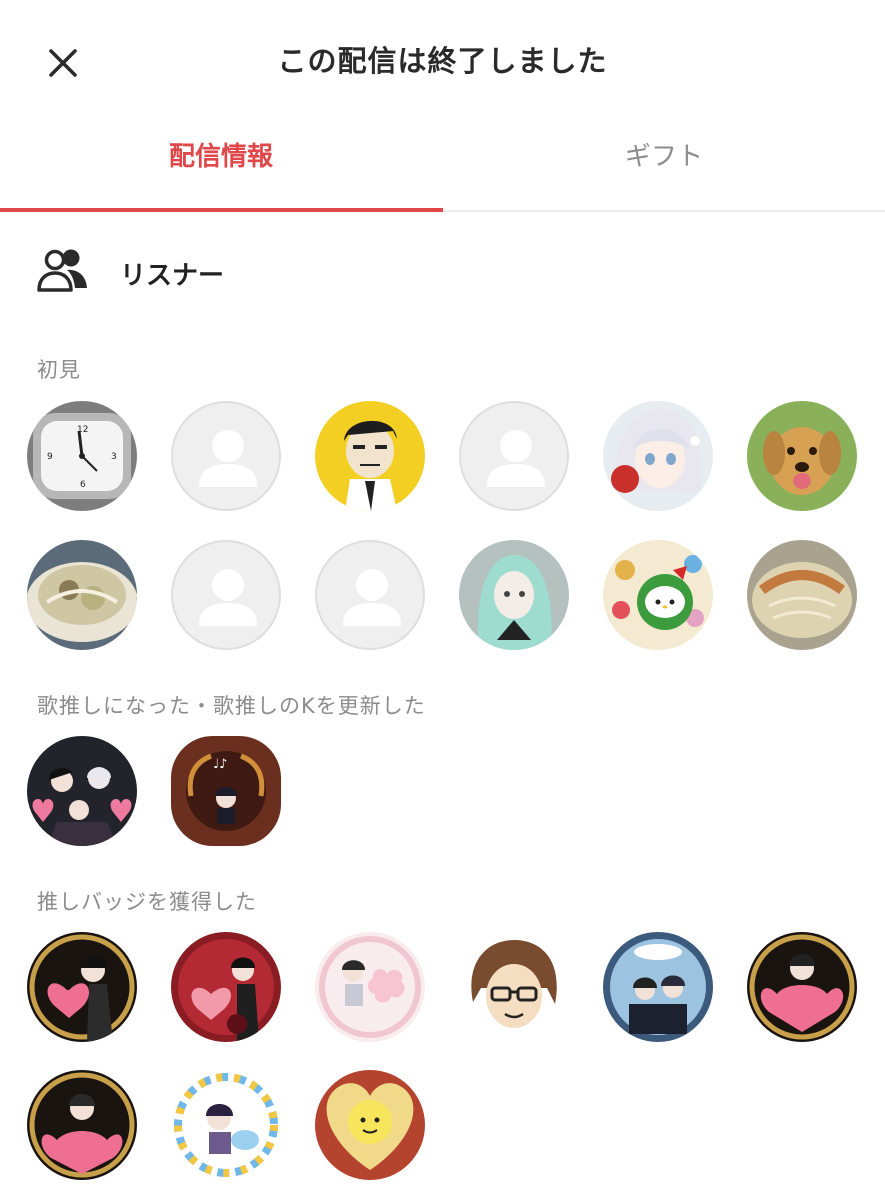 The image size is (885, 1200). I want to click on section-label-first-time: 初見, so click(59, 370).